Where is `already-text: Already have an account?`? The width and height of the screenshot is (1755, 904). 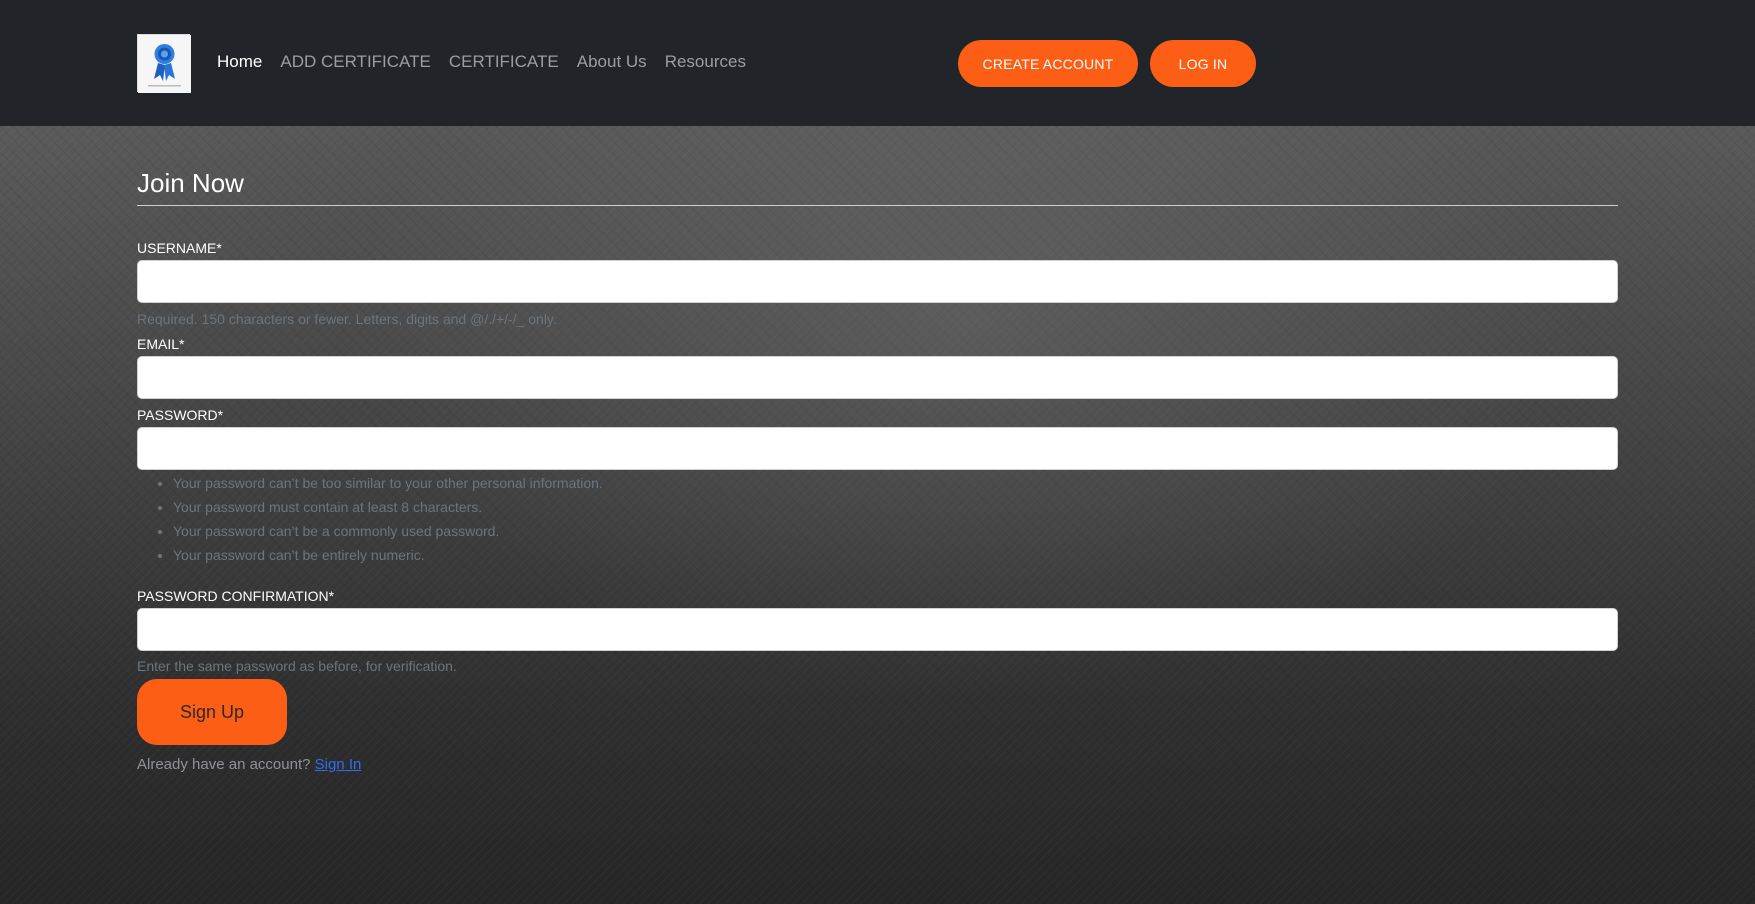 already-text: Already have an account? is located at coordinates (224, 764).